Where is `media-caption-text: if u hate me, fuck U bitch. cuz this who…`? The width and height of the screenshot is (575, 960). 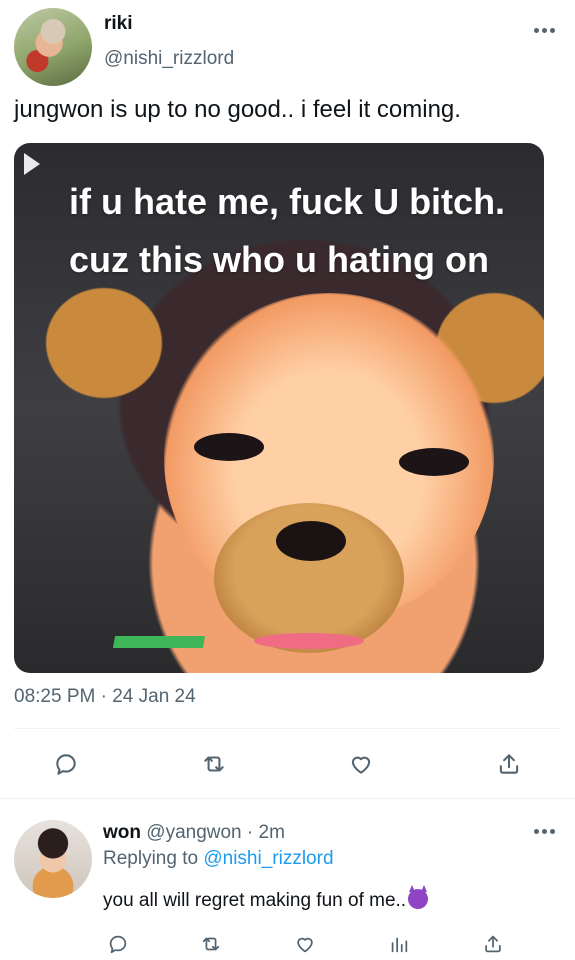
media-caption-text: if u hate me, fuck U bitch. cuz this who… is located at coordinates (287, 230).